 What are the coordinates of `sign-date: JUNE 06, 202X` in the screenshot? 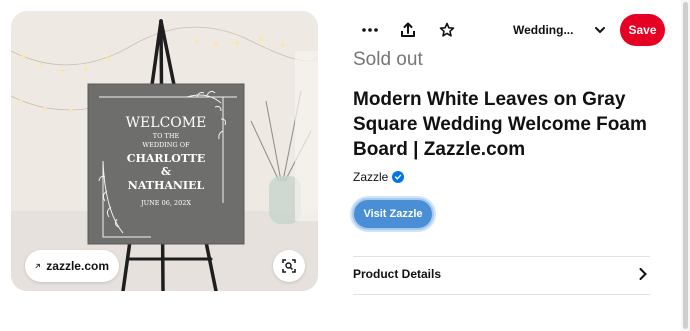 It's located at (165, 203).